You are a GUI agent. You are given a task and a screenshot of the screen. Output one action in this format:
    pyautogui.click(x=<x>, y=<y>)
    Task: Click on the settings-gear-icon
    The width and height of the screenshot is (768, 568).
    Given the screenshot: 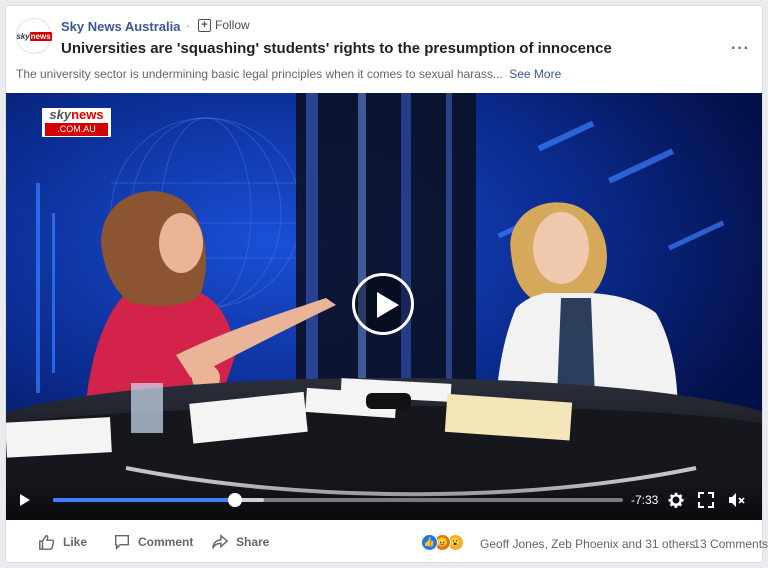 What is the action you would take?
    pyautogui.click(x=676, y=500)
    